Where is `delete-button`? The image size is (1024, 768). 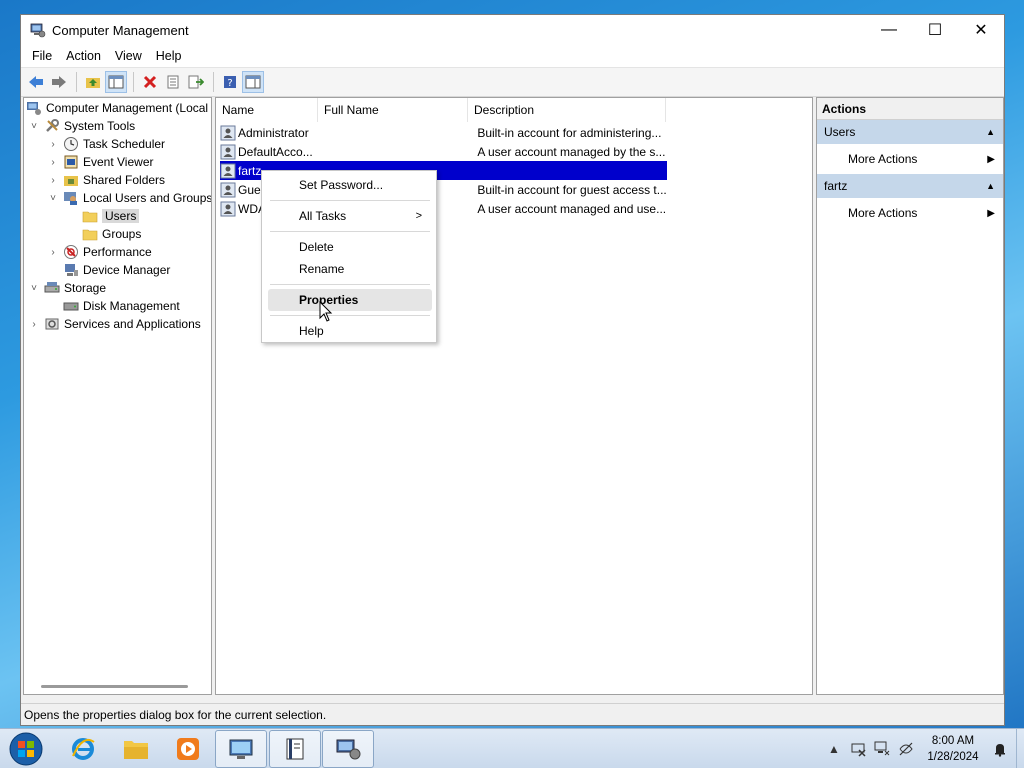
delete-button is located at coordinates (150, 82).